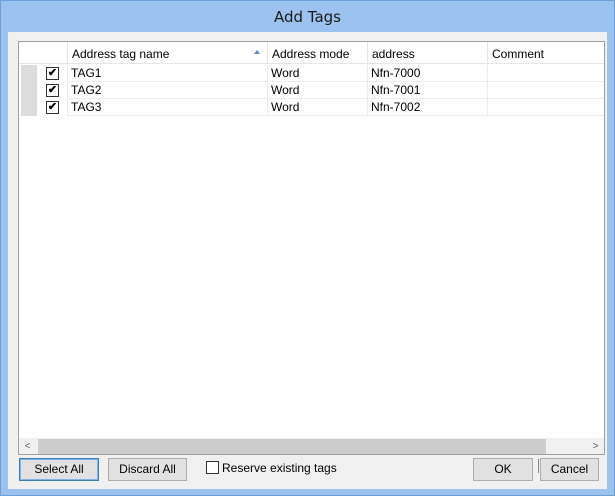 This screenshot has height=496, width=615. What do you see at coordinates (121, 54) in the screenshot?
I see `column-header-name-label: Address tag name` at bounding box center [121, 54].